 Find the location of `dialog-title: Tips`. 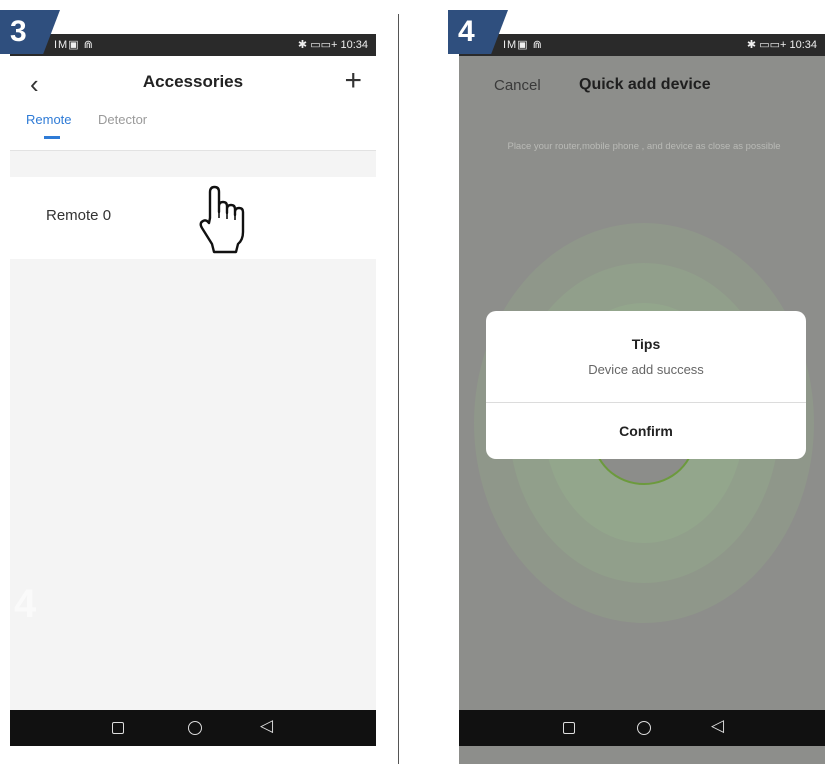

dialog-title: Tips is located at coordinates (646, 344).